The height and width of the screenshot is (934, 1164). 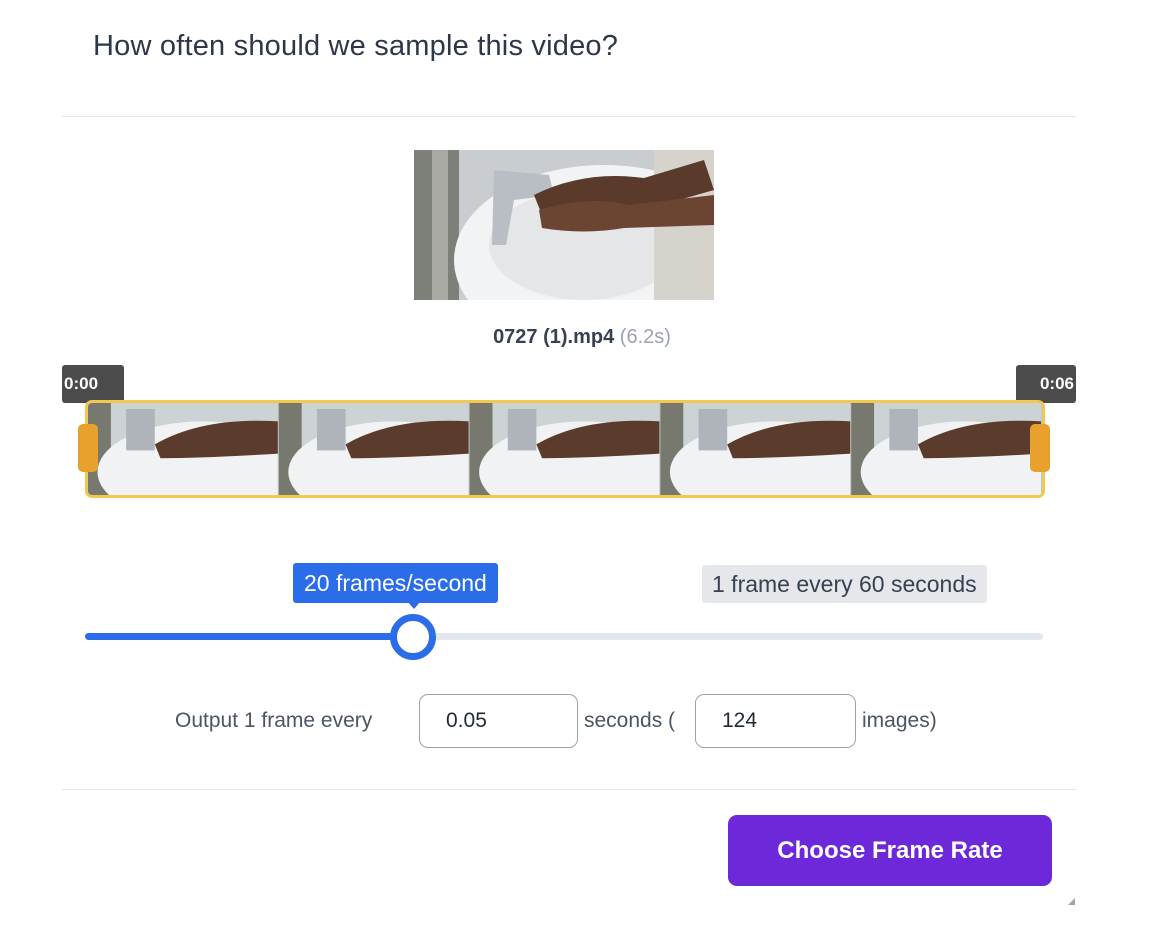 I want to click on choose-frame-rate-button: Choose Frame Rate, so click(x=890, y=850).